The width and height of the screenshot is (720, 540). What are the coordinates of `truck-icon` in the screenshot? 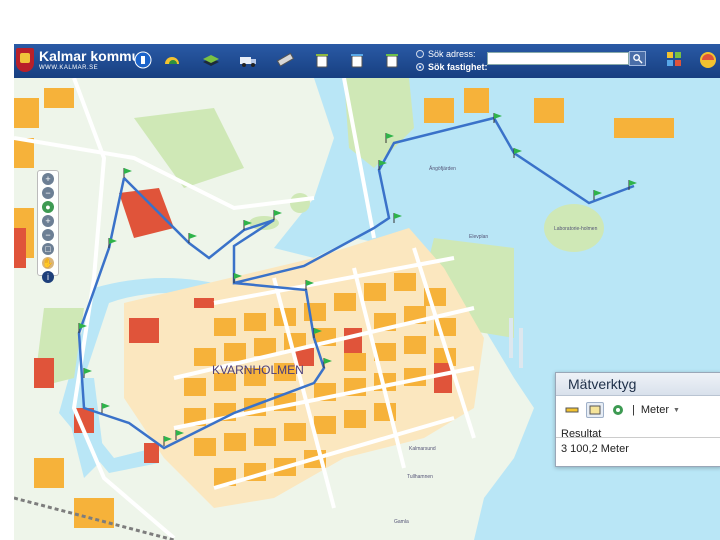 It's located at (248, 60).